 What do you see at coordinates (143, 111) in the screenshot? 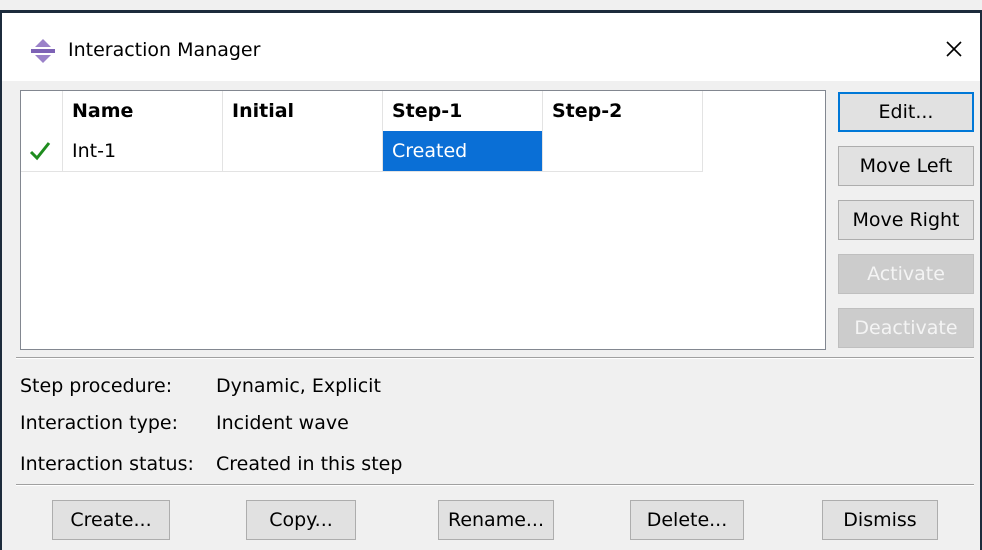
I see `column-header-name: Name` at bounding box center [143, 111].